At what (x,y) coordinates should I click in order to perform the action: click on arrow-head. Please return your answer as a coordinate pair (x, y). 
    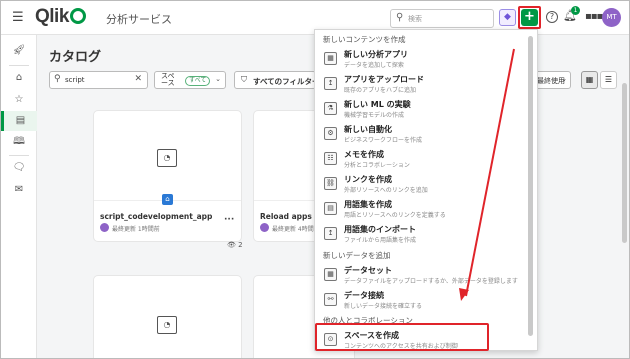
    Looking at the image, I should click on (464, 294).